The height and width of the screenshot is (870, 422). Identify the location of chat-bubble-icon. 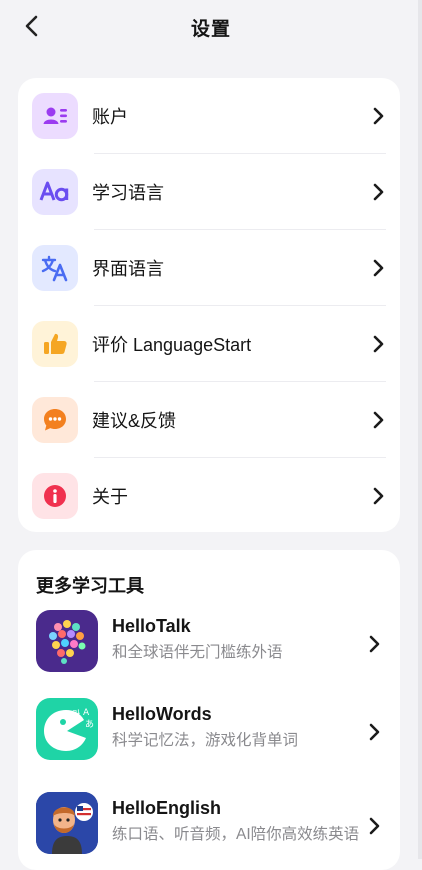
(55, 420).